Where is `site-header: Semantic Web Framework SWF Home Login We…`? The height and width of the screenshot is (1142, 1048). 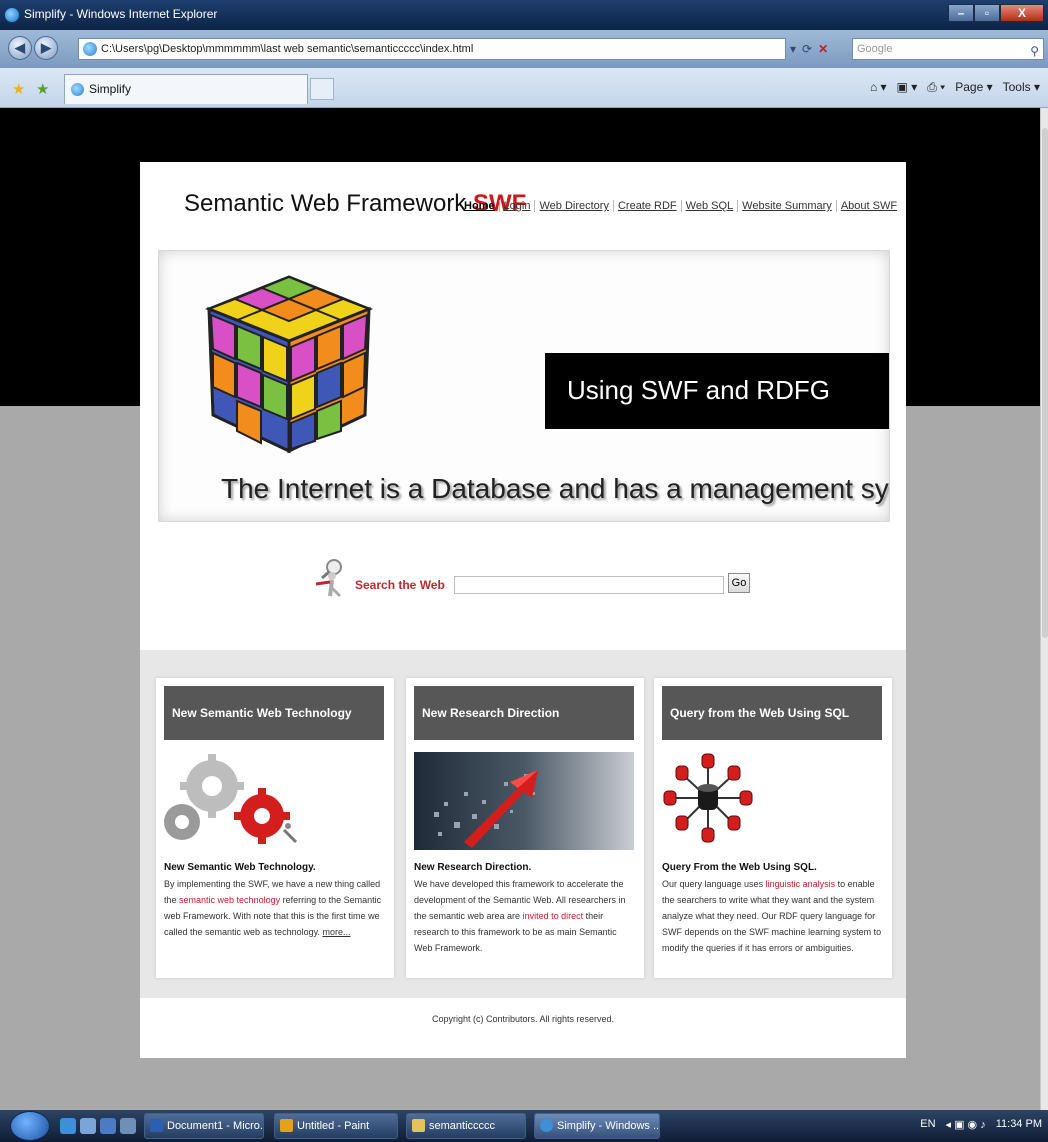
site-header: Semantic Web Framework SWF Home Login We… is located at coordinates (523, 210).